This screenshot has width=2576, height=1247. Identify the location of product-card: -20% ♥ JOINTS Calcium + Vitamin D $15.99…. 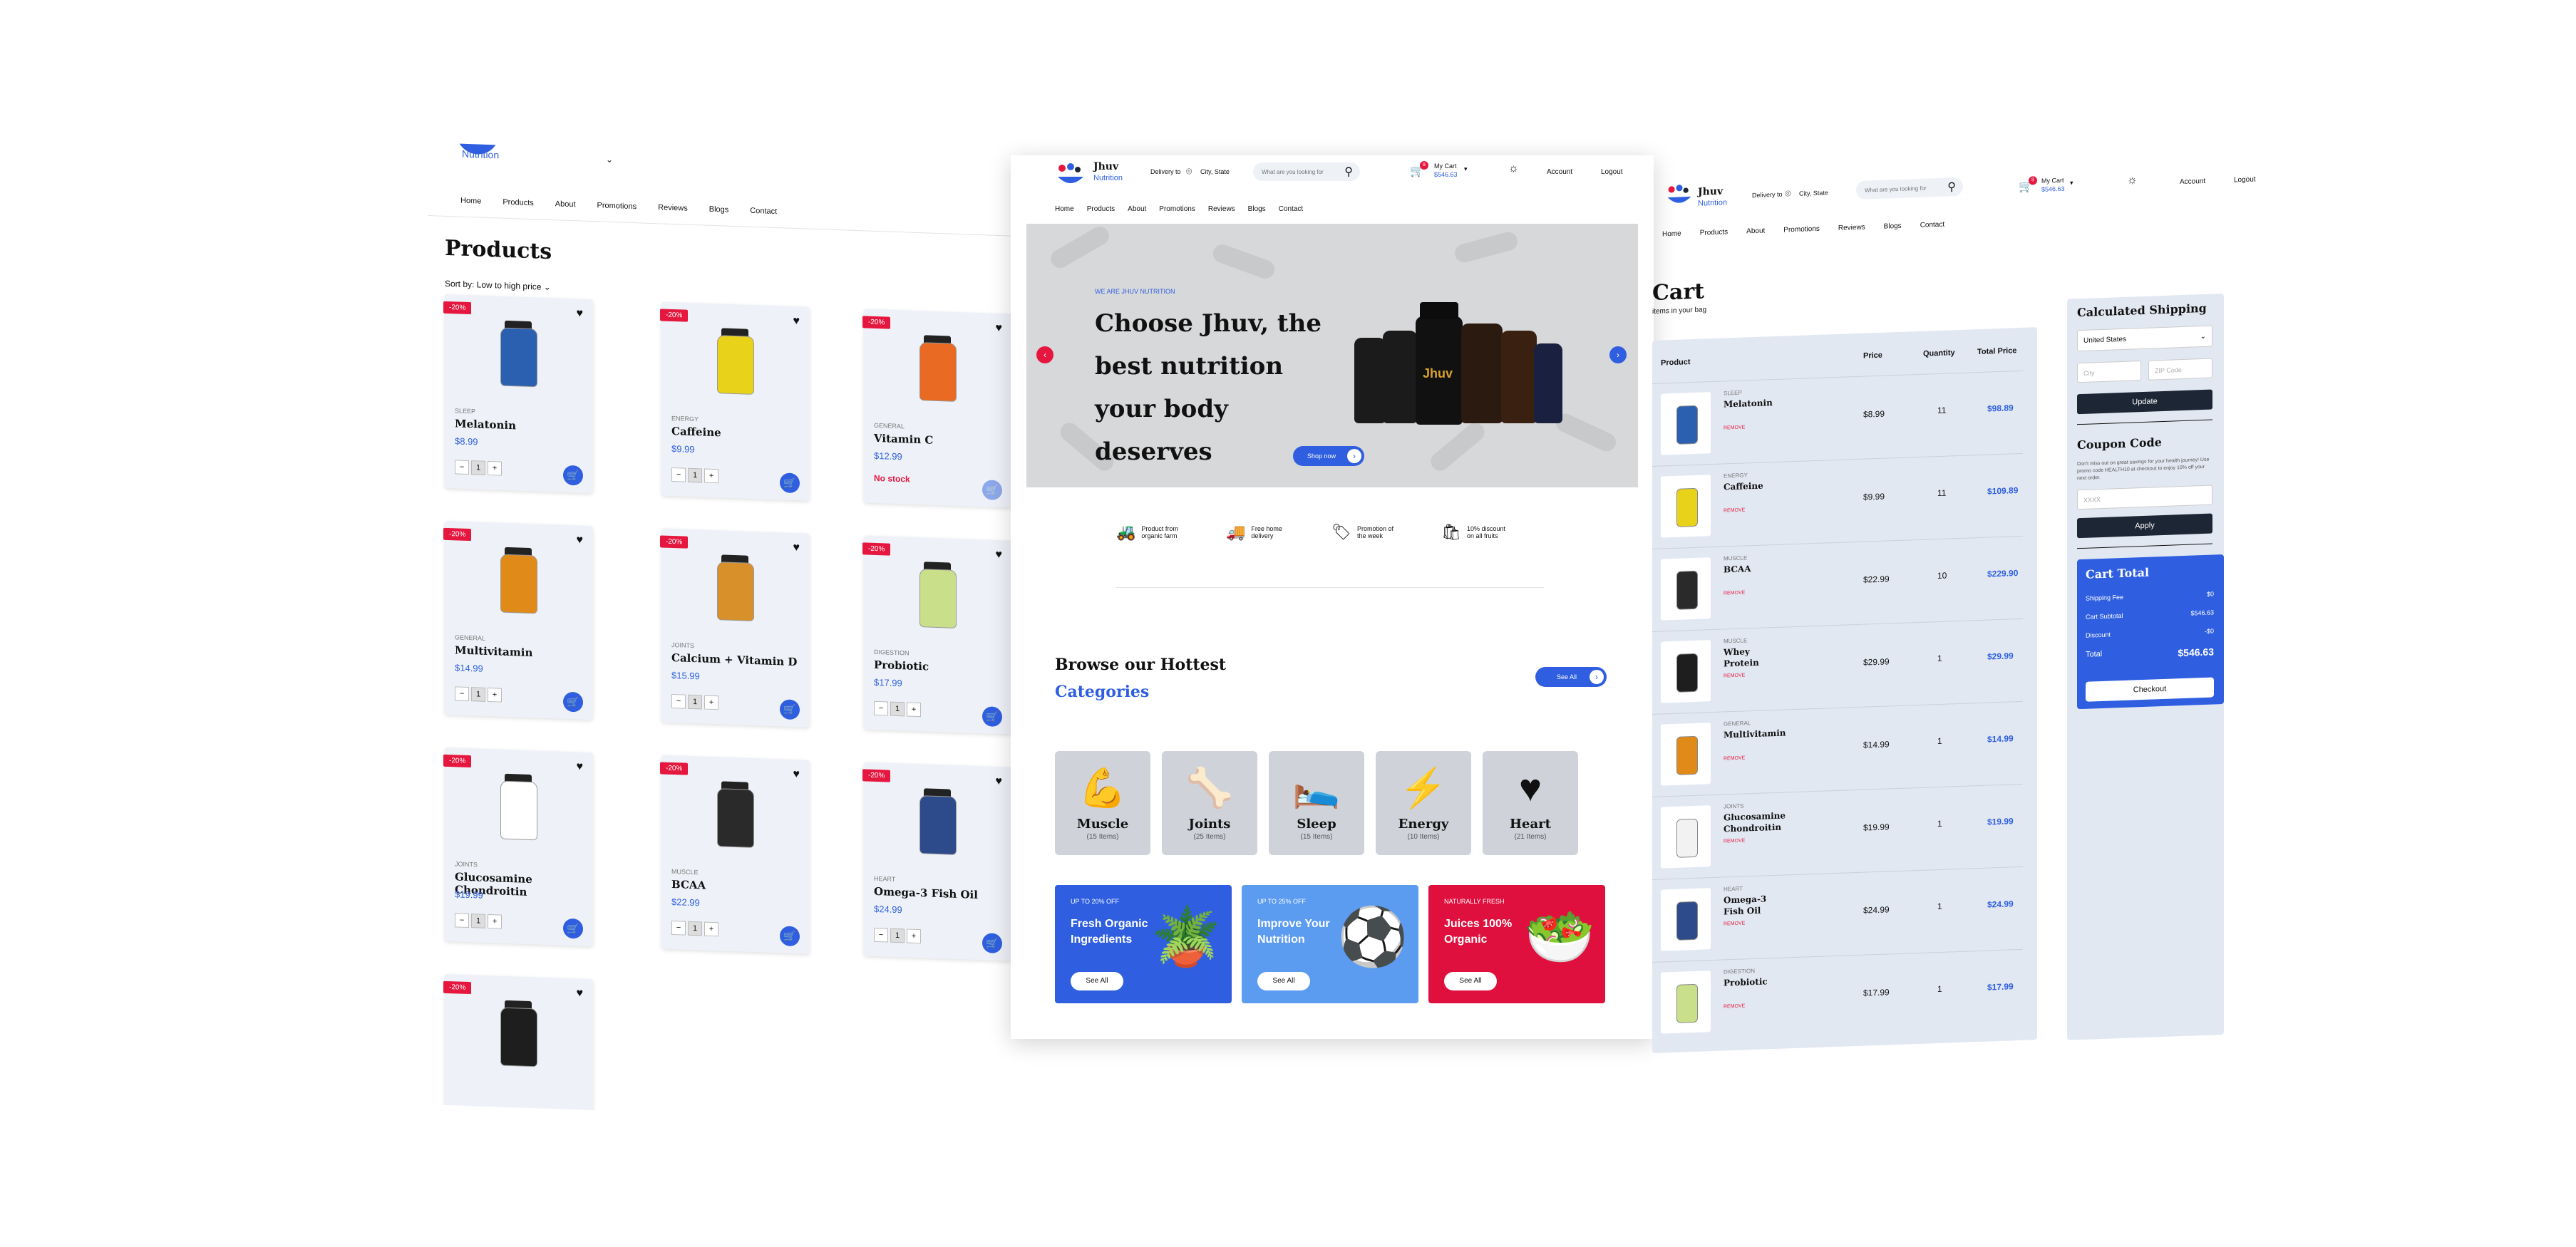
(735, 628).